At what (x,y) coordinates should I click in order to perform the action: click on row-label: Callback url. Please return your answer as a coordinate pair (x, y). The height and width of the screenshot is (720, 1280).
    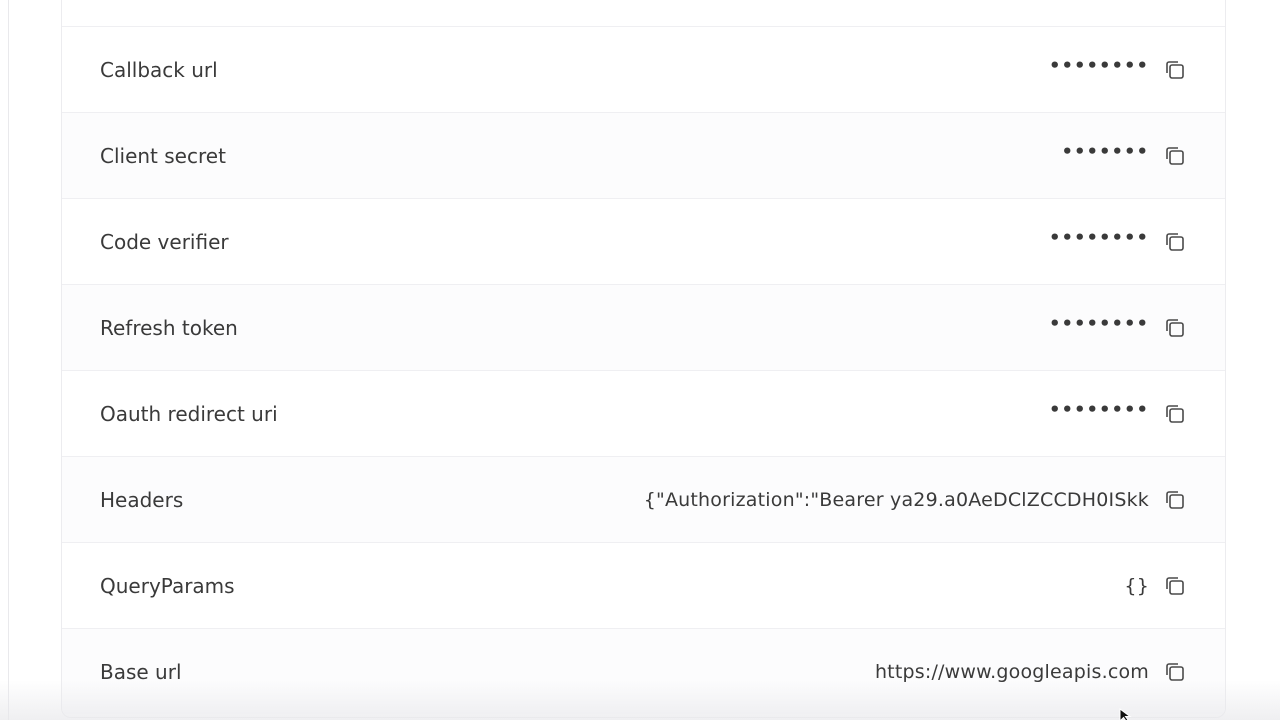
    Looking at the image, I should click on (159, 69).